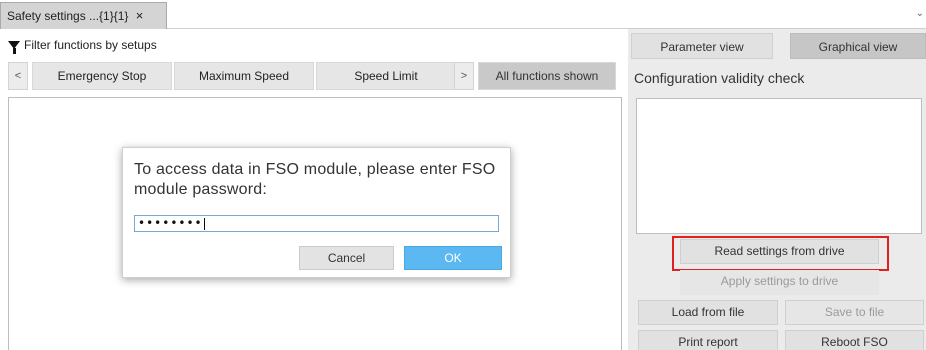 Image resolution: width=926 pixels, height=350 pixels. I want to click on tab-emergency-stop: Emergency Stop, so click(102, 76).